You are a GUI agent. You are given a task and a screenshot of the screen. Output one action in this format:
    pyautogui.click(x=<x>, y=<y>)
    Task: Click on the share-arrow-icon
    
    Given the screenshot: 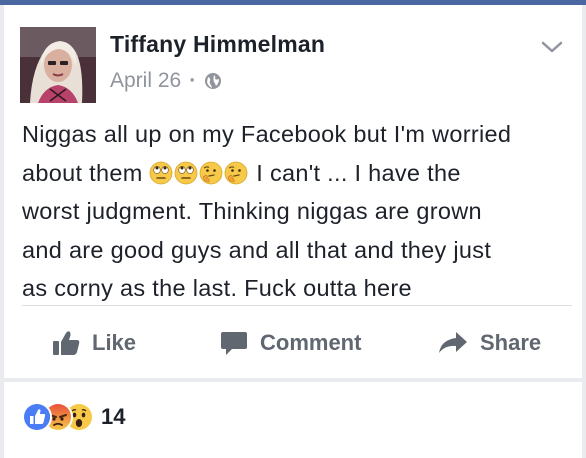 What is the action you would take?
    pyautogui.click(x=453, y=342)
    